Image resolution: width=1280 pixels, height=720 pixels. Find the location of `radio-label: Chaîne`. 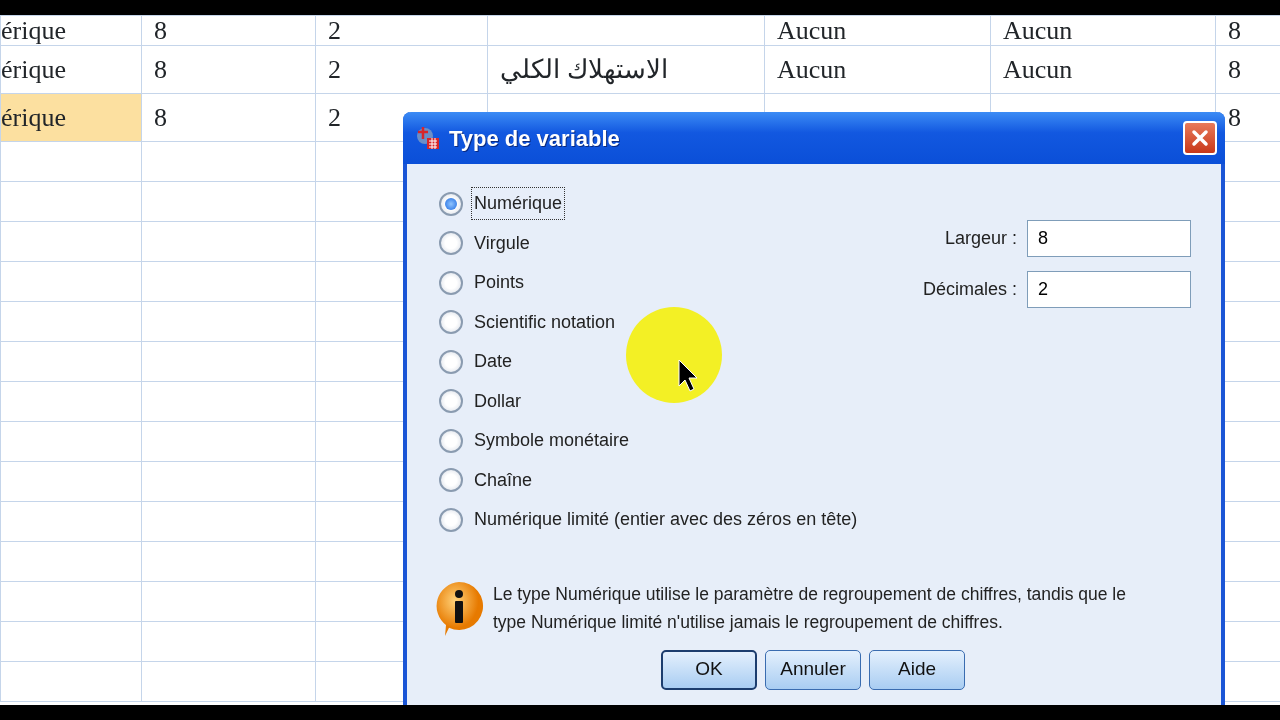

radio-label: Chaîne is located at coordinates (503, 480).